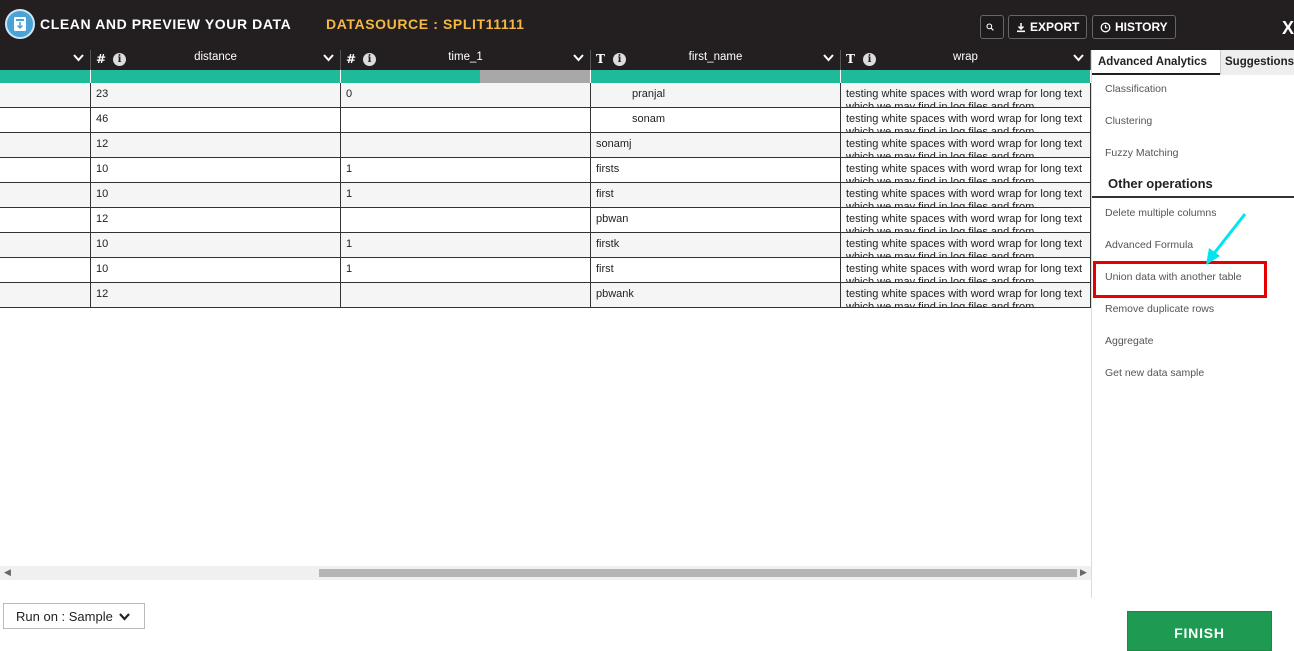  Describe the element at coordinates (64, 616) in the screenshot. I see `run-on-label: Run on : Sample` at that location.